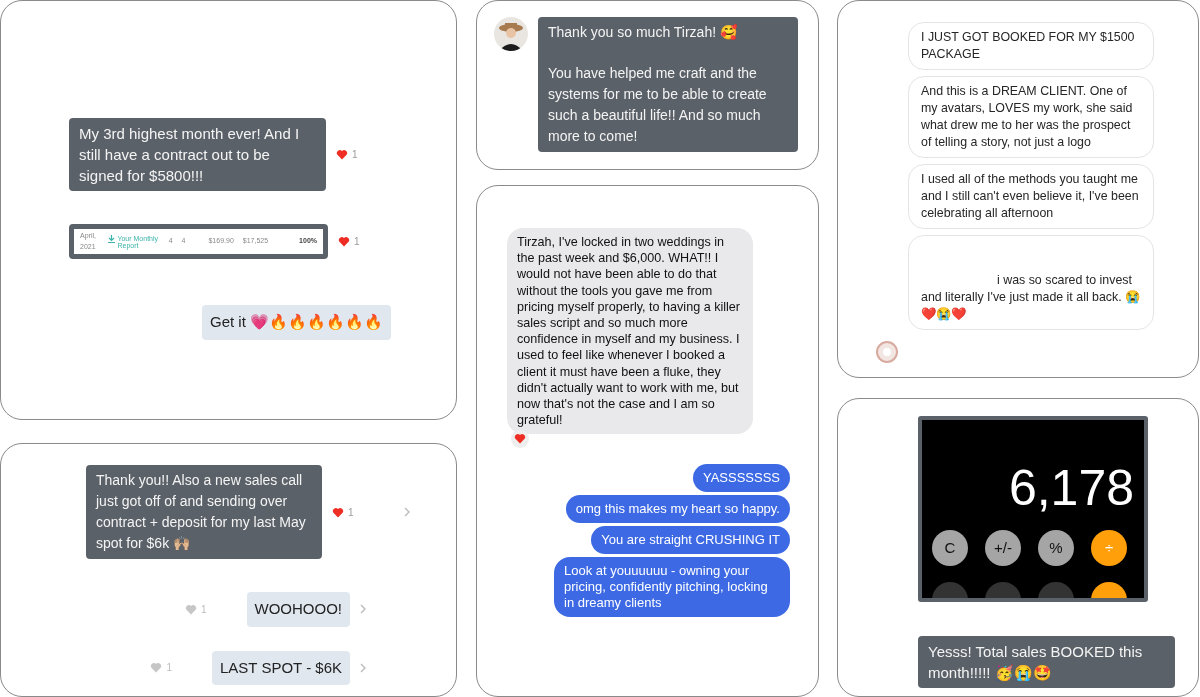 The image size is (1200, 697). Describe the element at coordinates (112, 238) in the screenshot. I see `download-icon` at that location.